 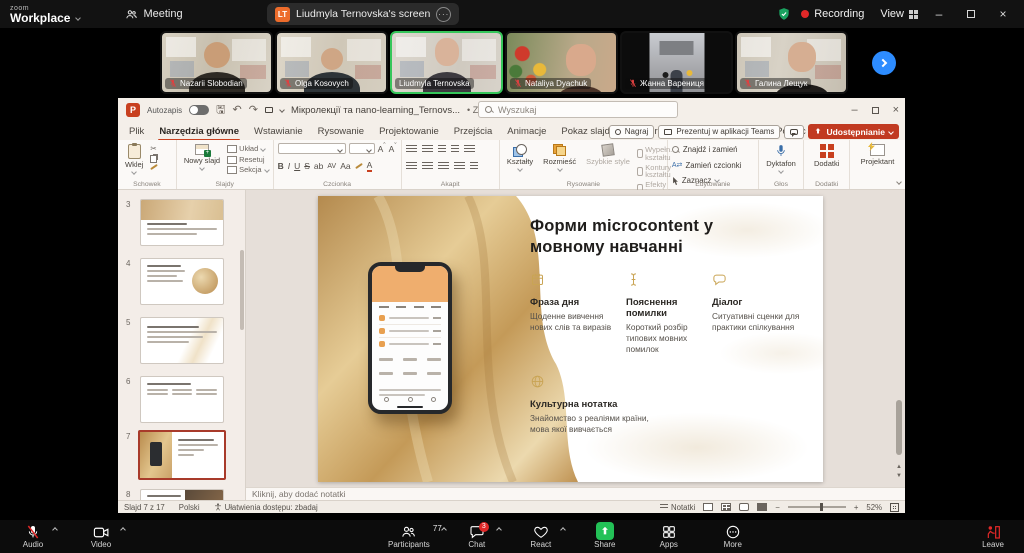 I want to click on slideshow-view-button, so click(x=762, y=507).